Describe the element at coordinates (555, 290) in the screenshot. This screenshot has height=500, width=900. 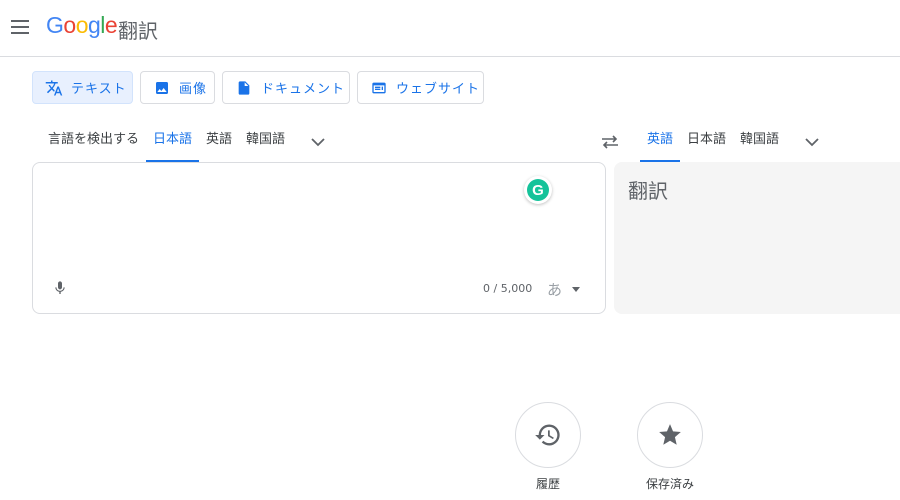
I see `ime-character: あ` at that location.